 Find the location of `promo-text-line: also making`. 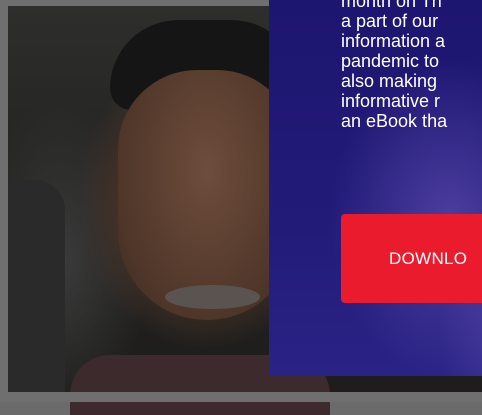

promo-text-line: also making is located at coordinates (389, 81).